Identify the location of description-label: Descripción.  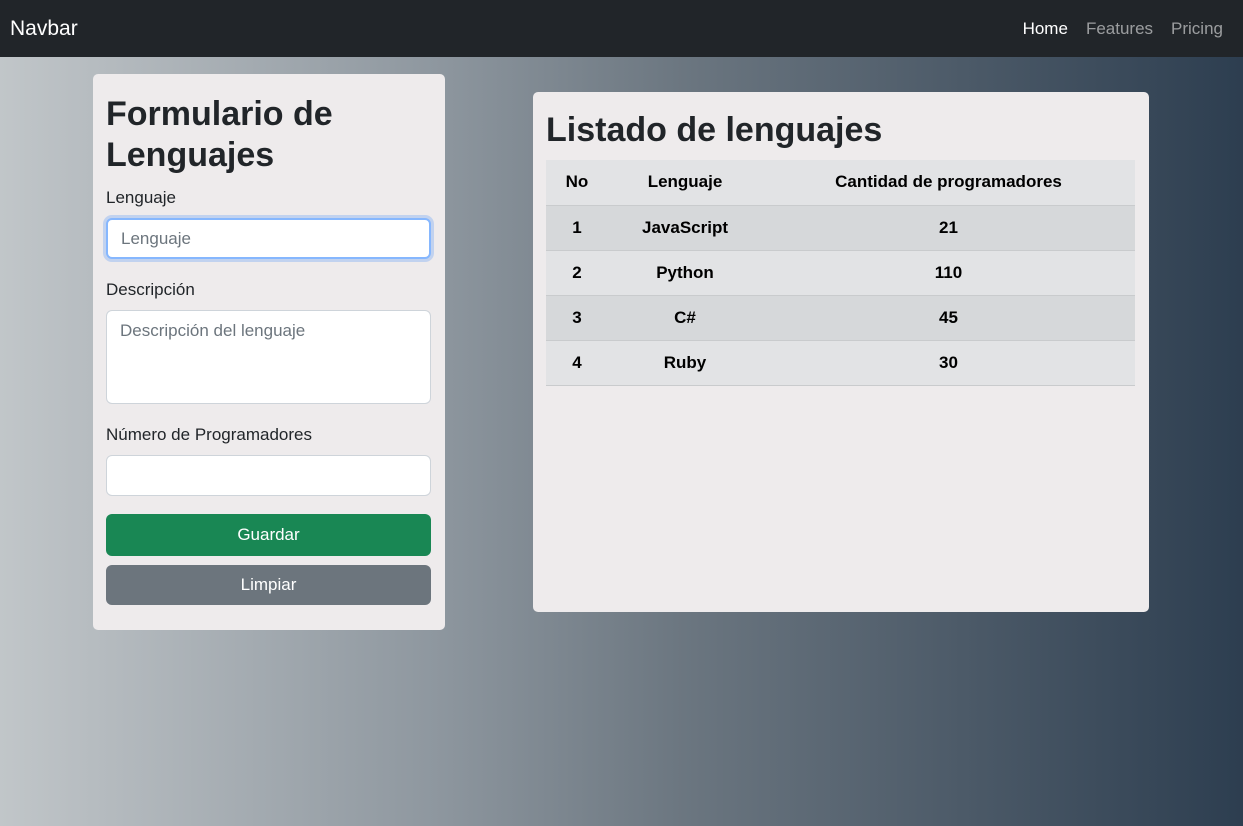
(150, 289).